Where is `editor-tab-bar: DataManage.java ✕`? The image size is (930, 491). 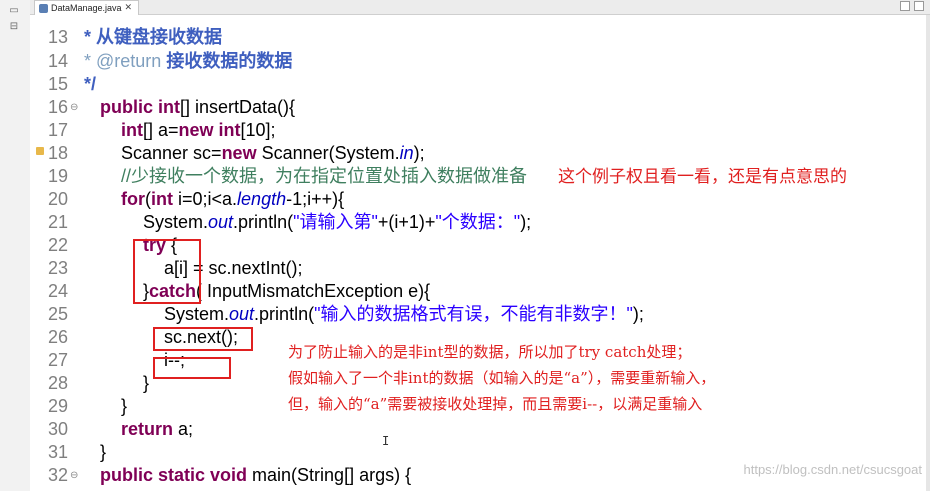
editor-tab-bar: DataManage.java ✕ is located at coordinates (480, 7).